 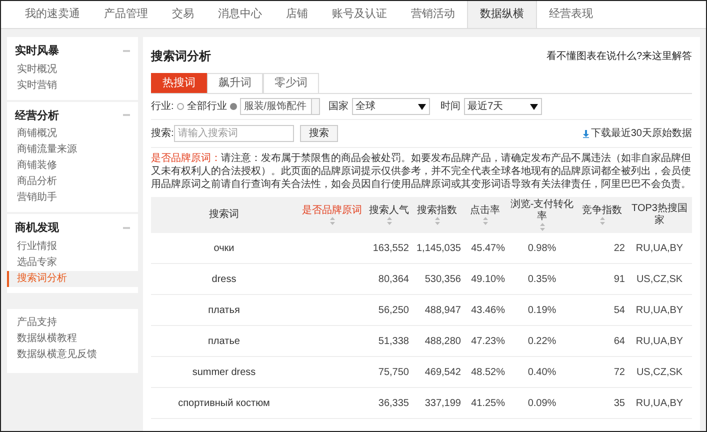 I want to click on sidebar-item: 实时营销, so click(x=72, y=86).